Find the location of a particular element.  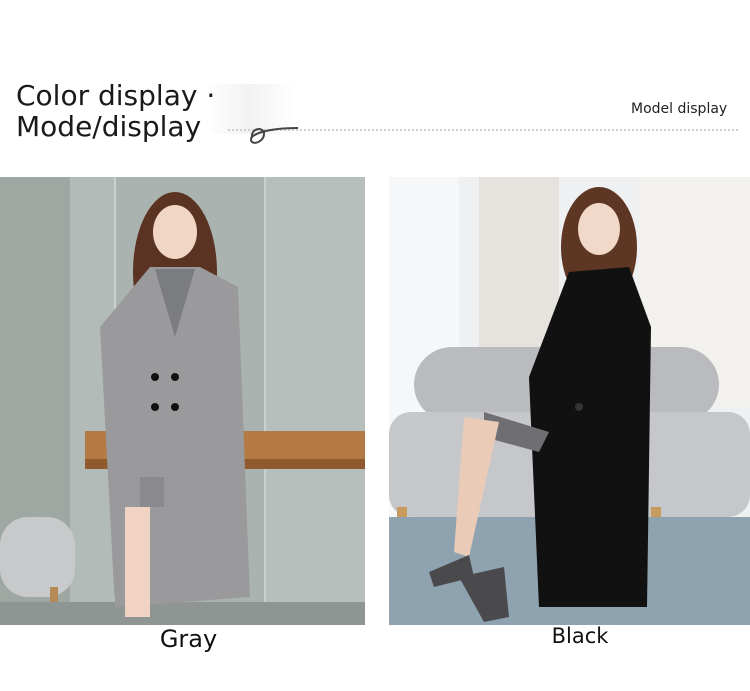

title-line-2: Mode/display is located at coordinates (109, 126).